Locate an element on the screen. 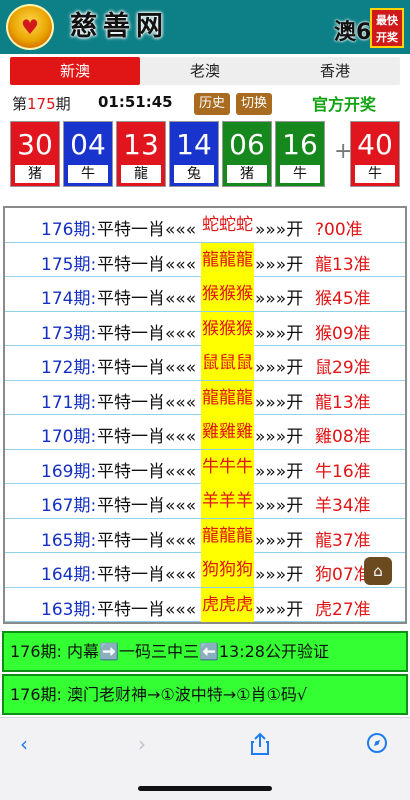 The height and width of the screenshot is (800, 410). ball-zodiac: 龍 is located at coordinates (141, 174).